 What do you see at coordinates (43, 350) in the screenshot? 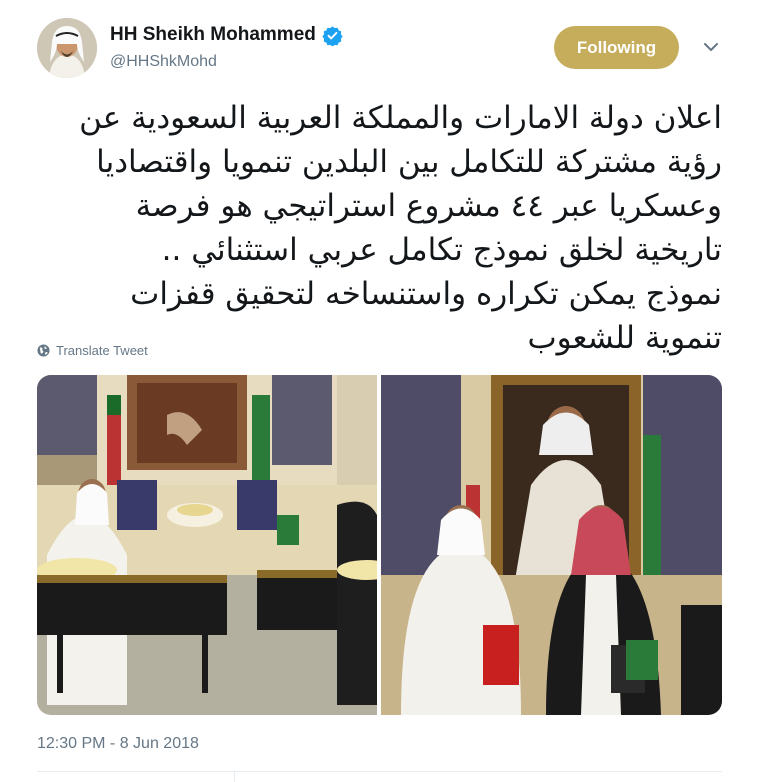
I see `globe-icon` at bounding box center [43, 350].